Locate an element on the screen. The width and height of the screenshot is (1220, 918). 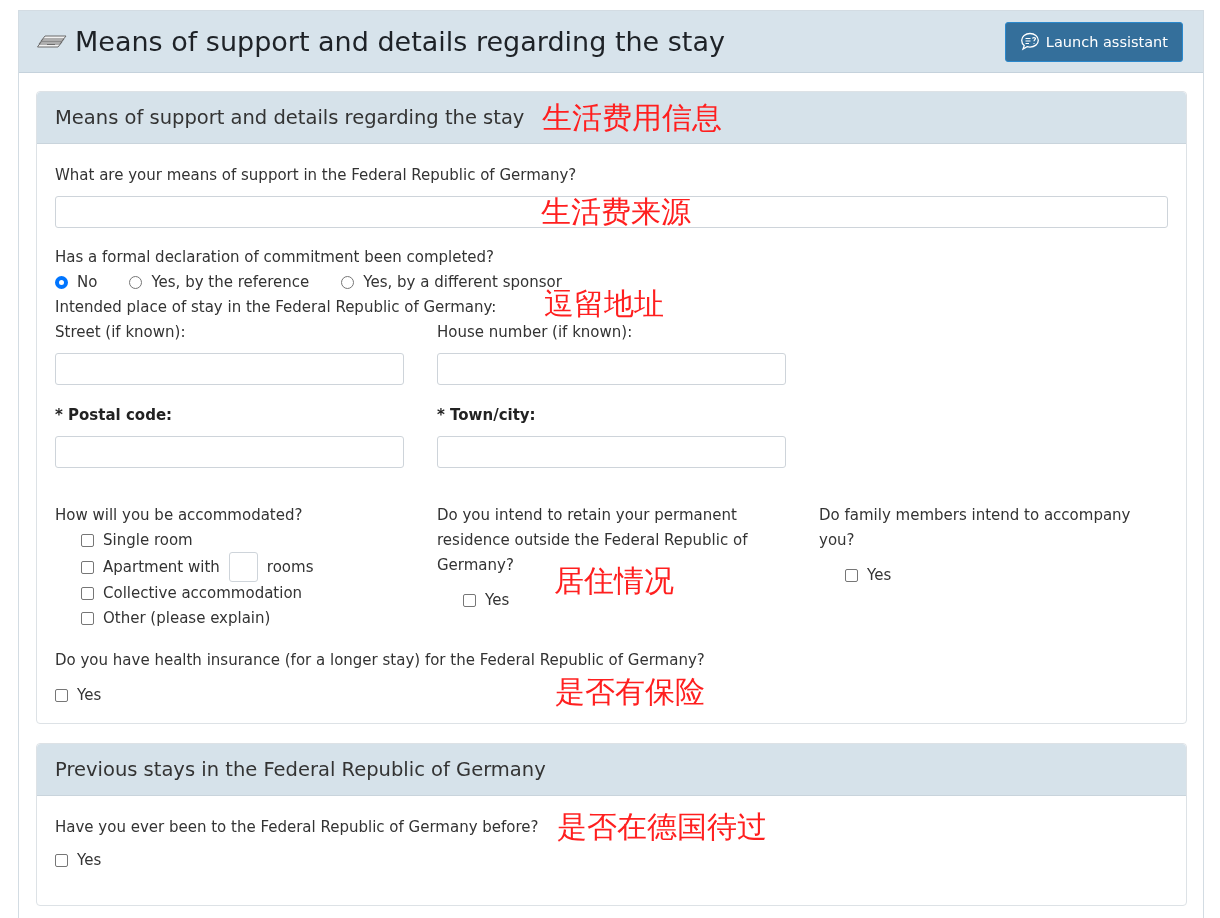
checkbox-label: Single room is located at coordinates (148, 540).